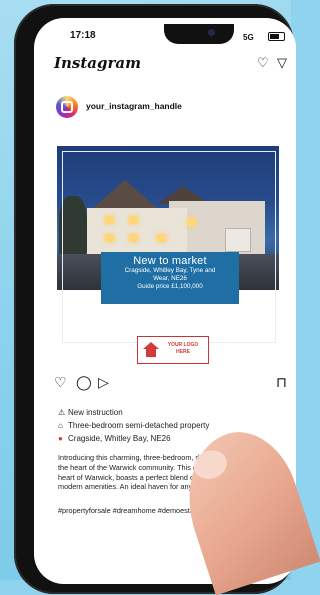  I want to click on house-icon: ⌂, so click(60, 425).